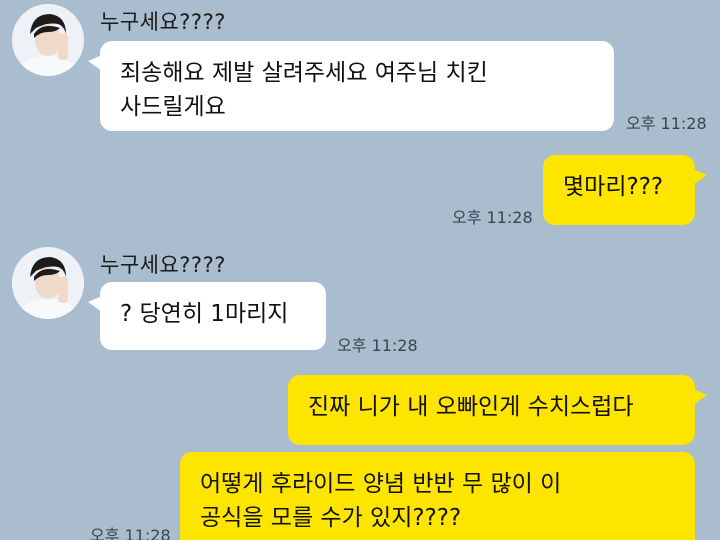  What do you see at coordinates (437, 496) in the screenshot?
I see `outgoing-message-bubble: 어떻게 후라이드 양념 반반 무 많이 이 공식을 모를 수가 있지????` at bounding box center [437, 496].